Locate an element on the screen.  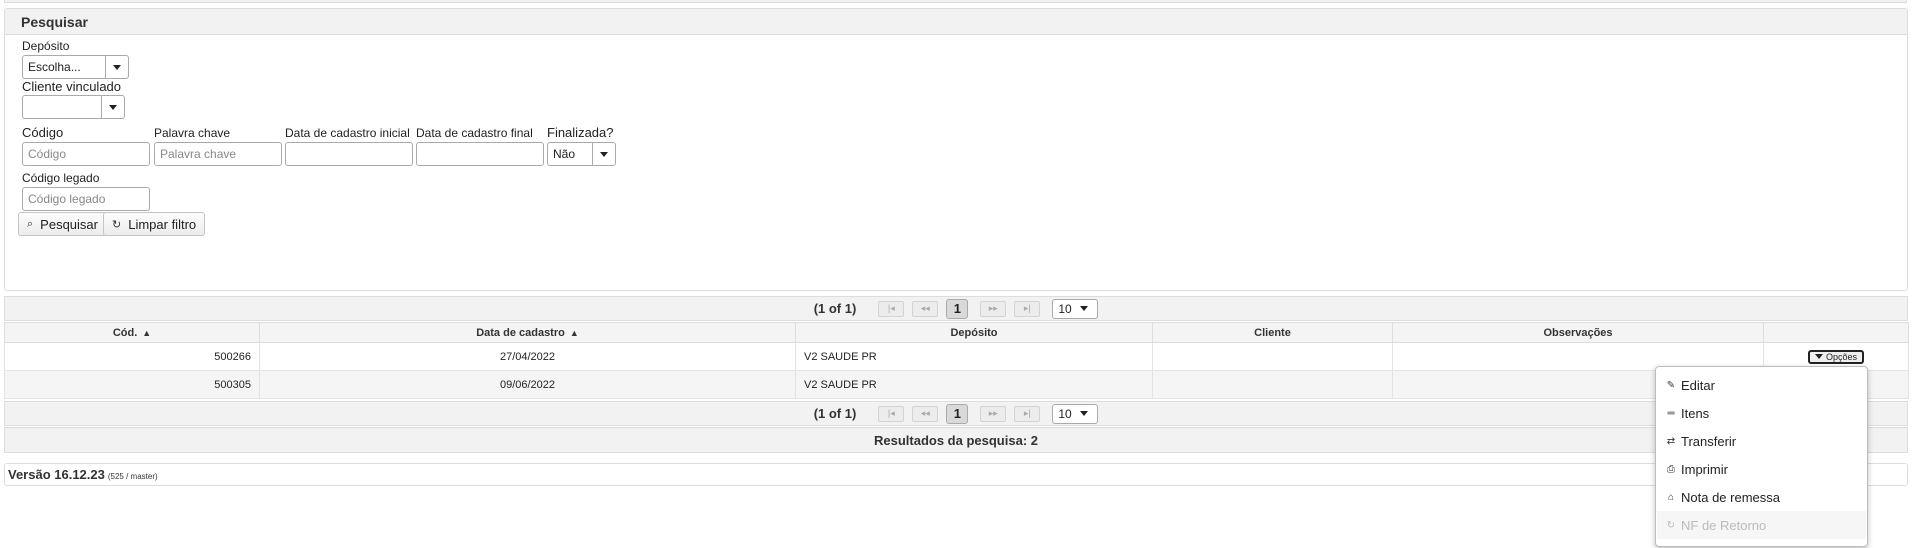
codigo-input is located at coordinates (86, 154).